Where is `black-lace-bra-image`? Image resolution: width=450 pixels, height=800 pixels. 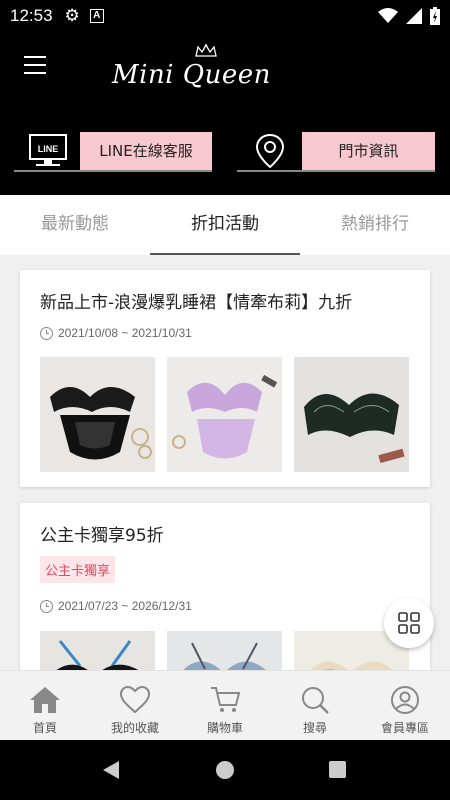
black-lace-bra-image is located at coordinates (97, 414).